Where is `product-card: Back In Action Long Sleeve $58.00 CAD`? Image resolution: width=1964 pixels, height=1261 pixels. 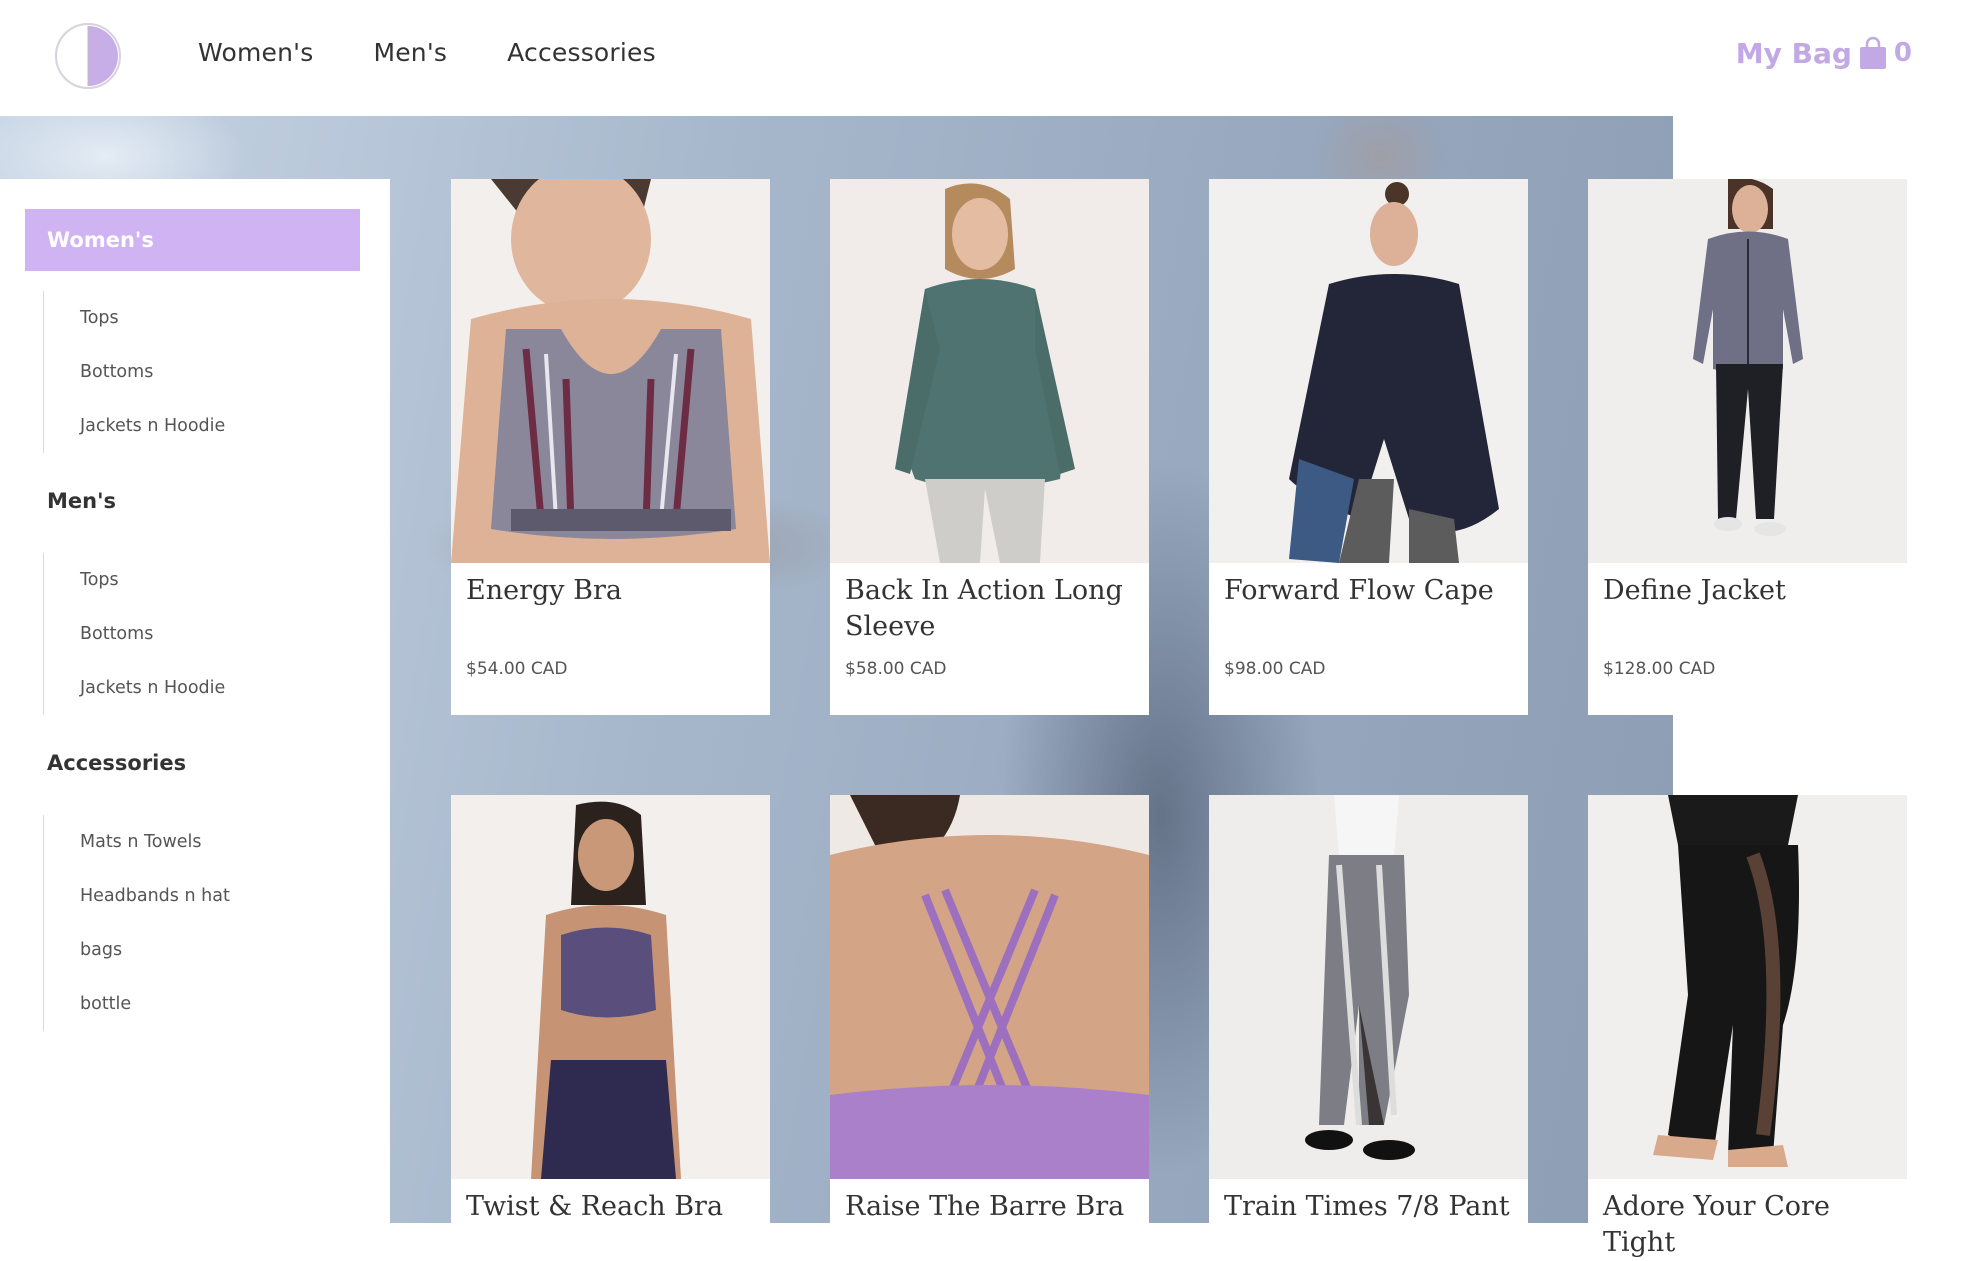
product-card: Back In Action Long Sleeve $58.00 CAD is located at coordinates (989, 447).